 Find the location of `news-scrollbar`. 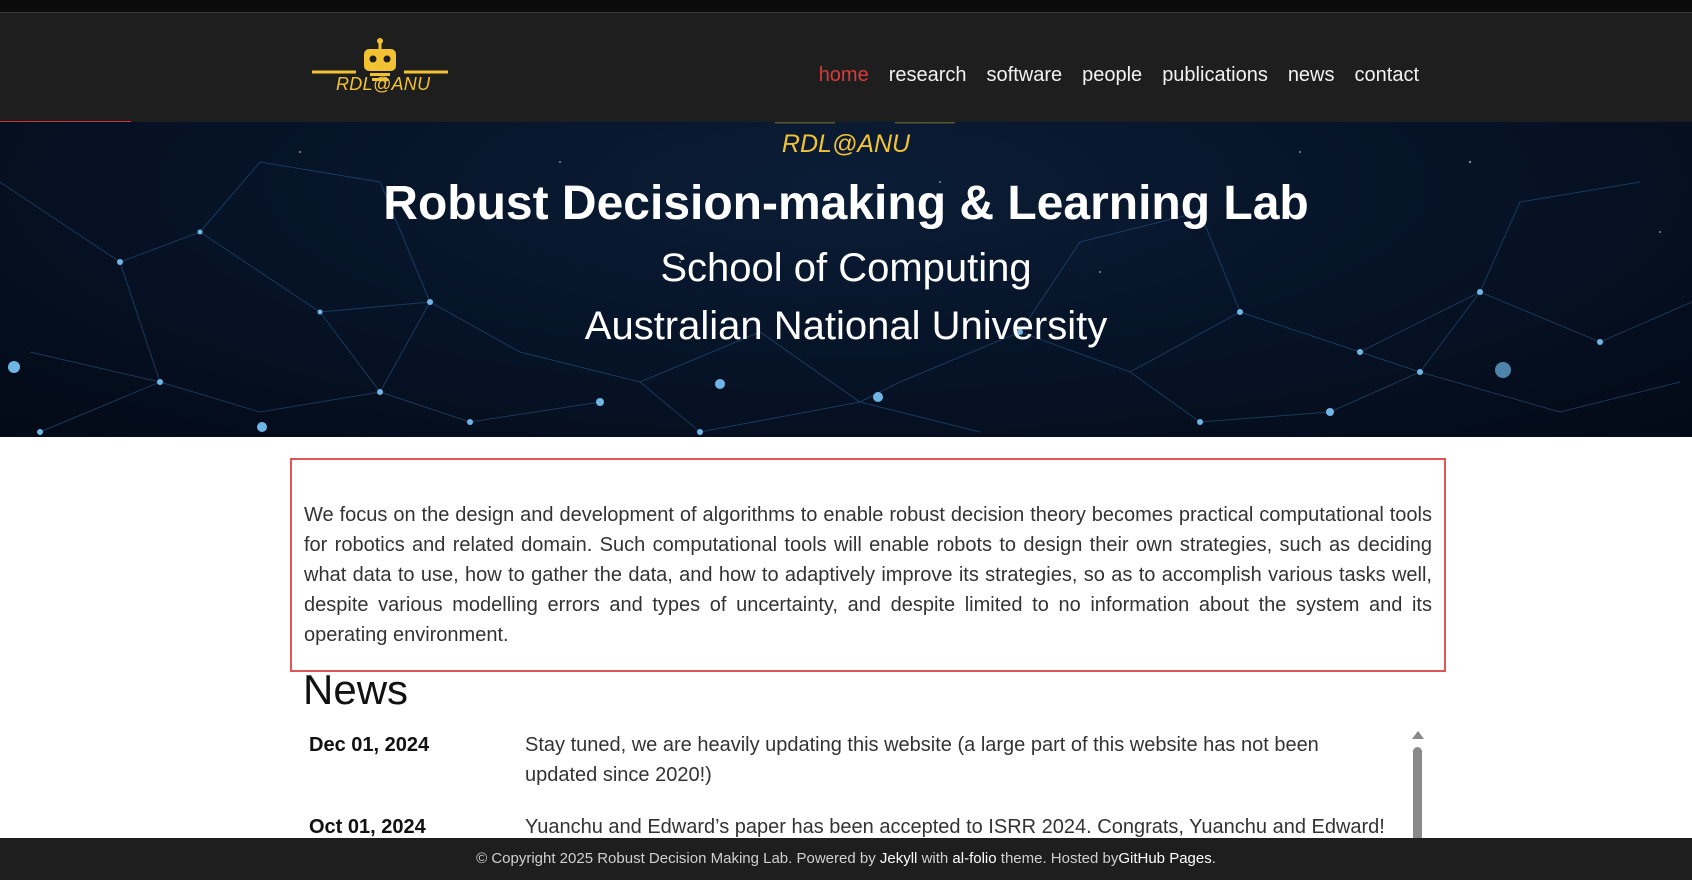

news-scrollbar is located at coordinates (1417, 788).